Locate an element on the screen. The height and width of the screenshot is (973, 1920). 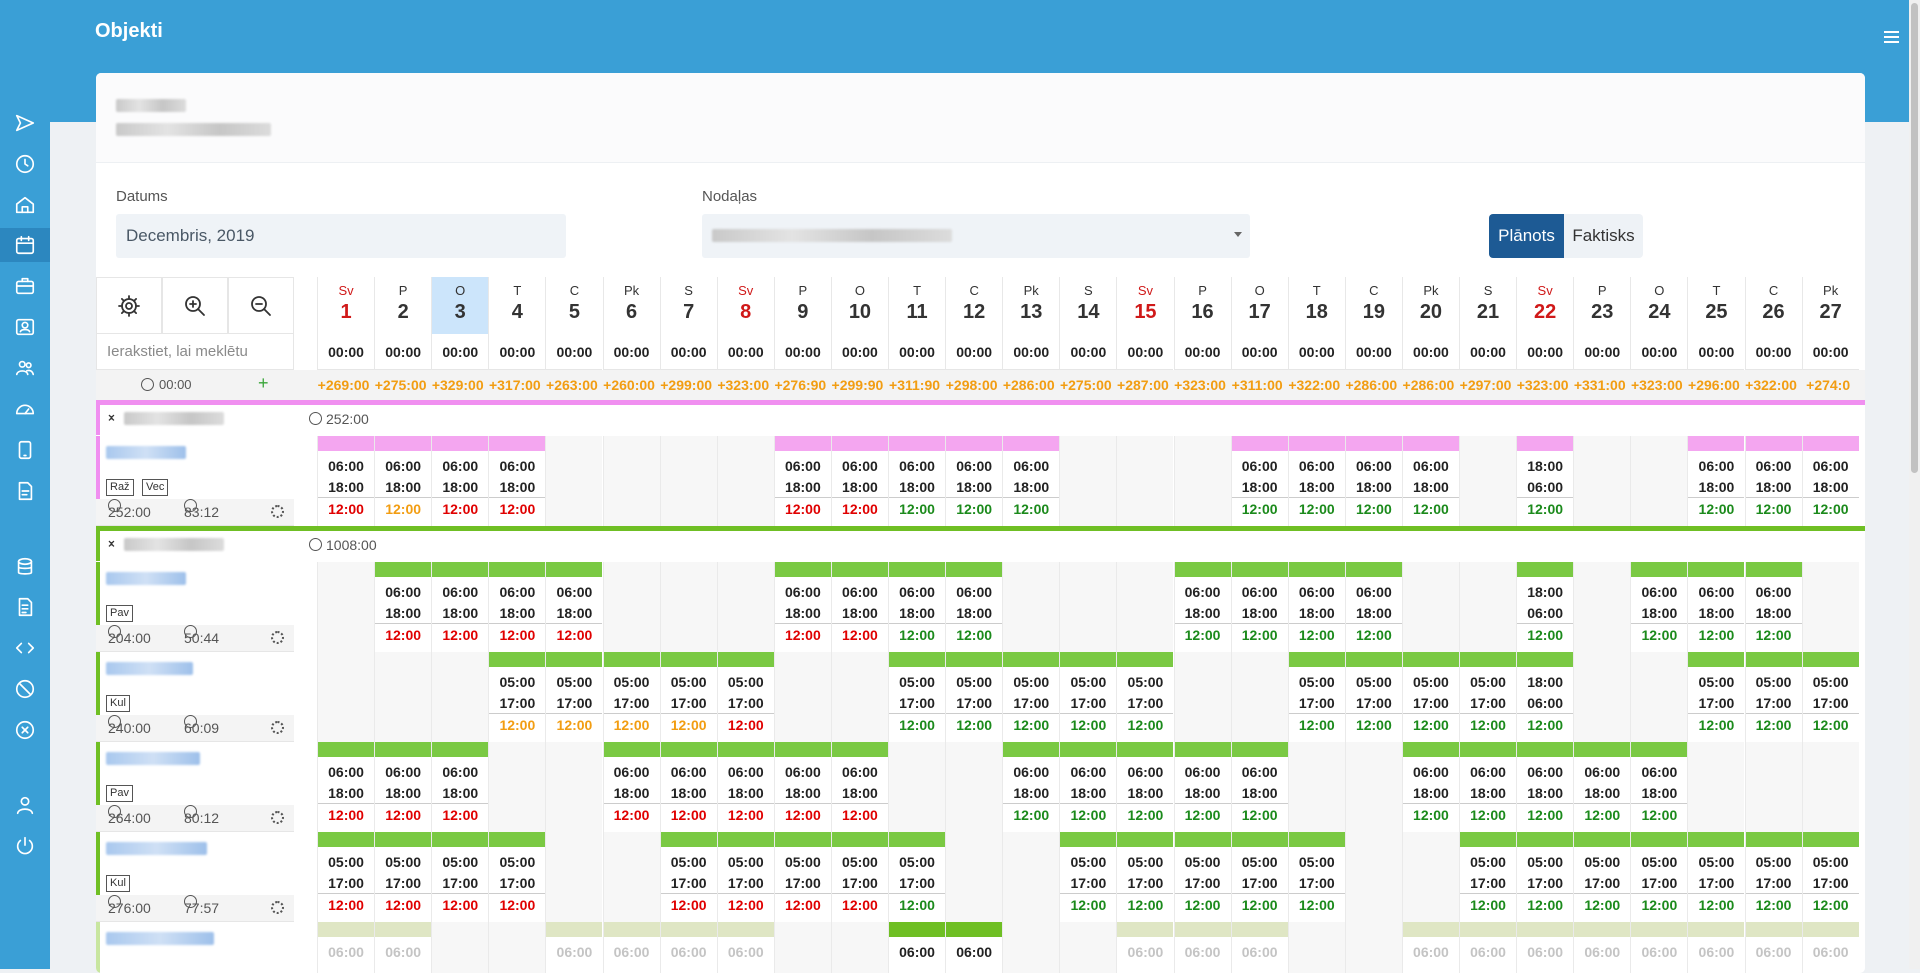
sidebar-contact-card-link is located at coordinates (25, 327).